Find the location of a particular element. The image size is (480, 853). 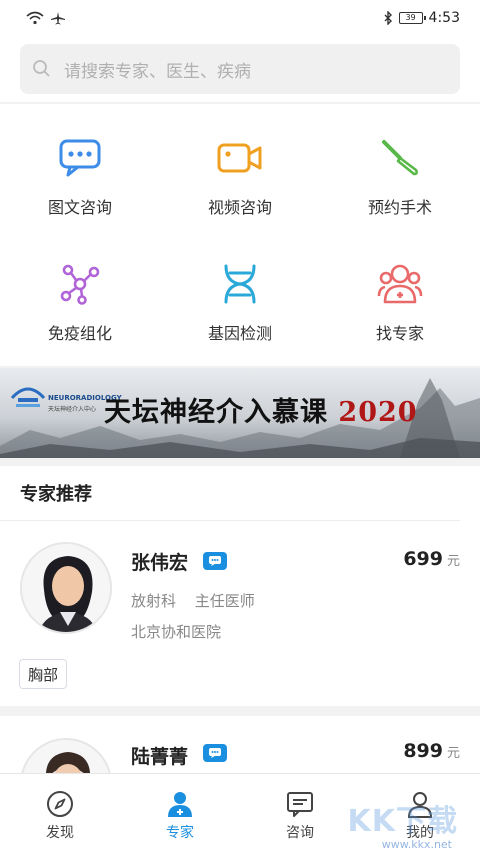

search-icon is located at coordinates (41, 68).